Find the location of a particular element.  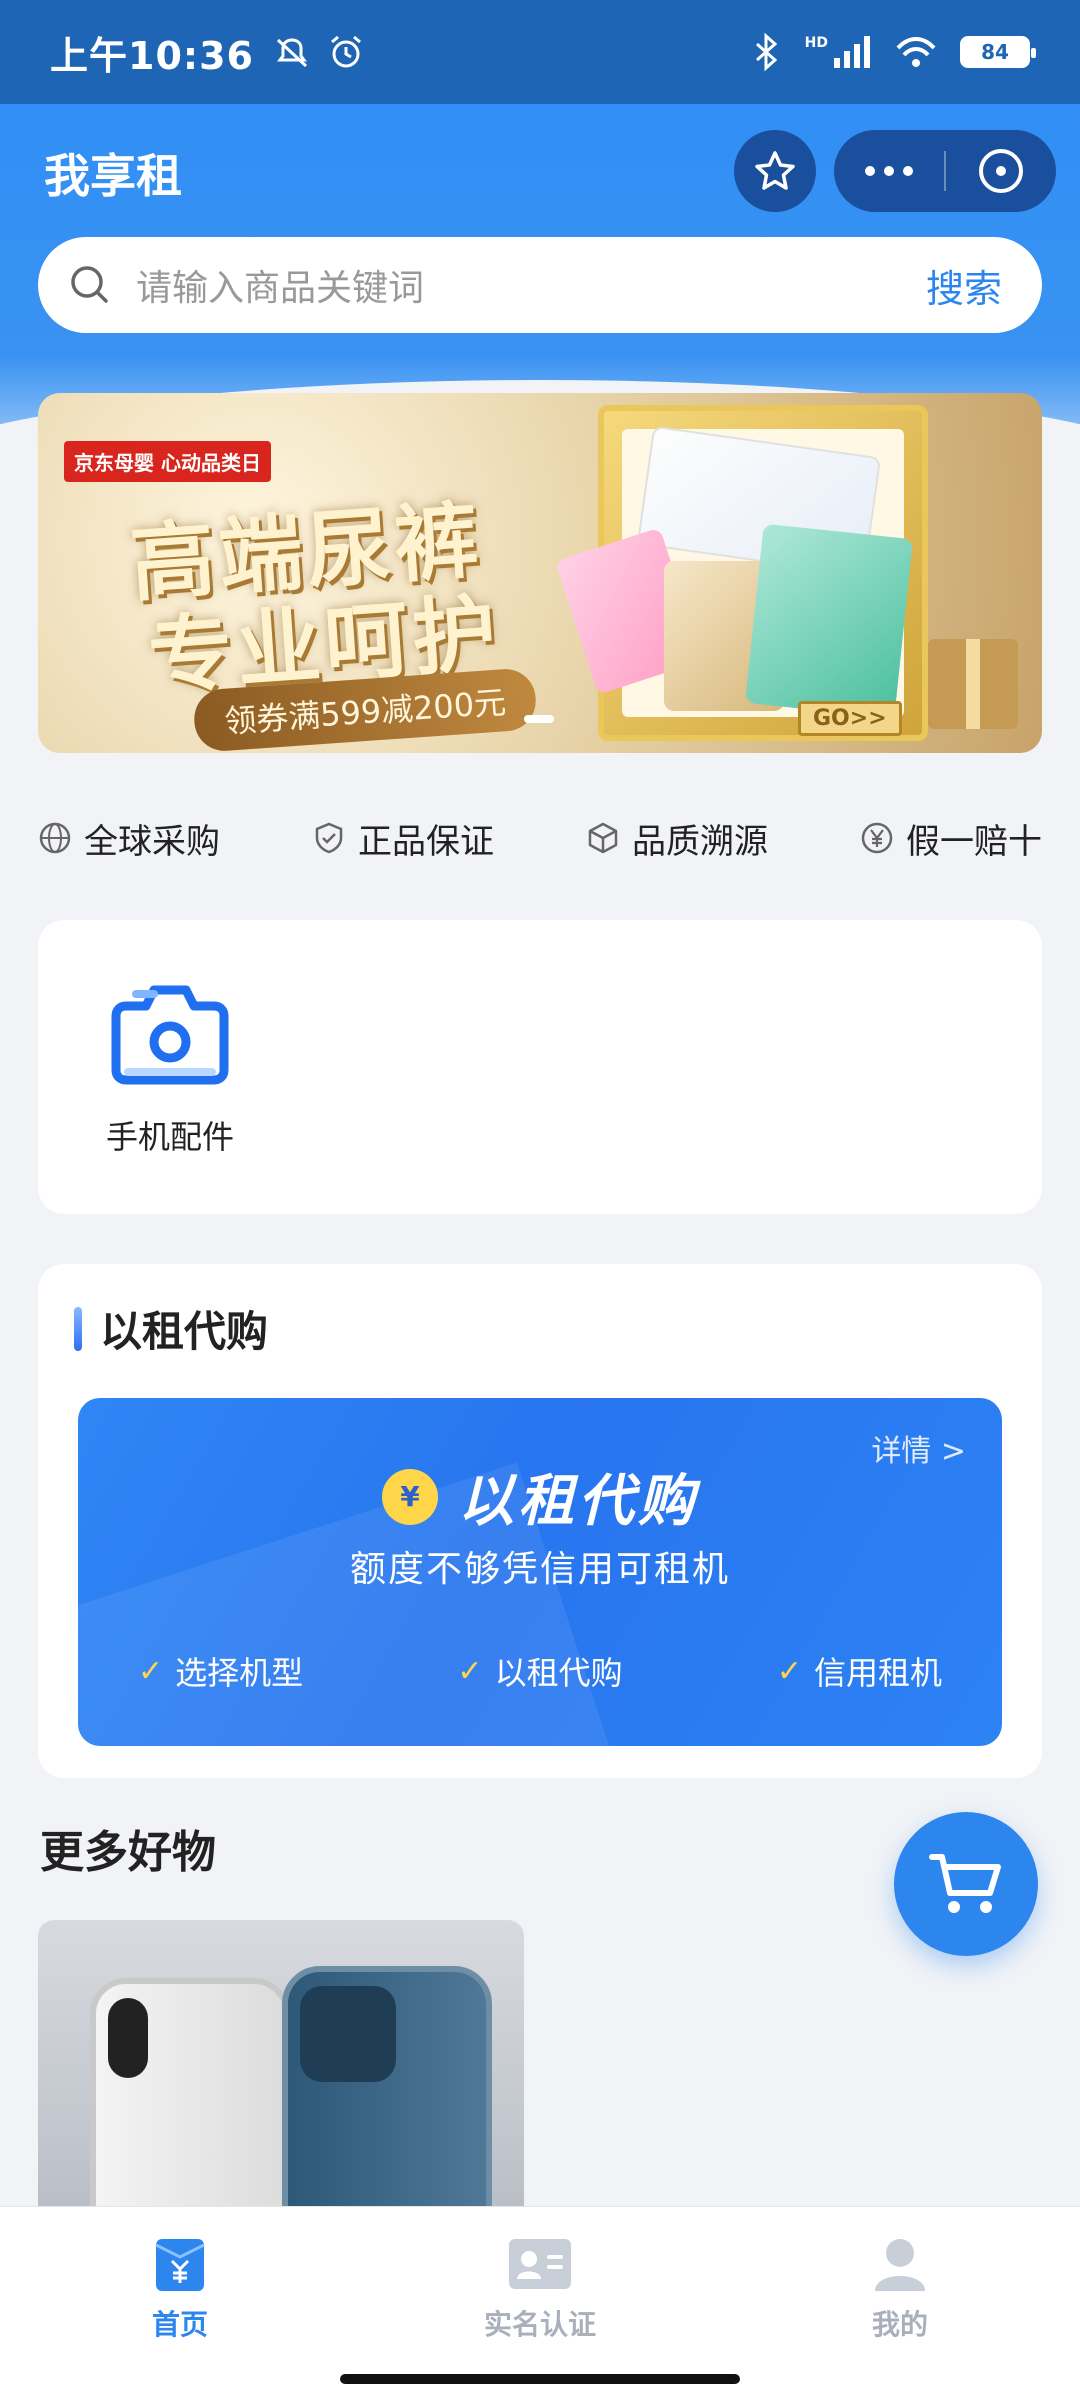

assurance-row: 全球采购 正品保证 品质溯源 假一赔十 is located at coordinates (540, 838).